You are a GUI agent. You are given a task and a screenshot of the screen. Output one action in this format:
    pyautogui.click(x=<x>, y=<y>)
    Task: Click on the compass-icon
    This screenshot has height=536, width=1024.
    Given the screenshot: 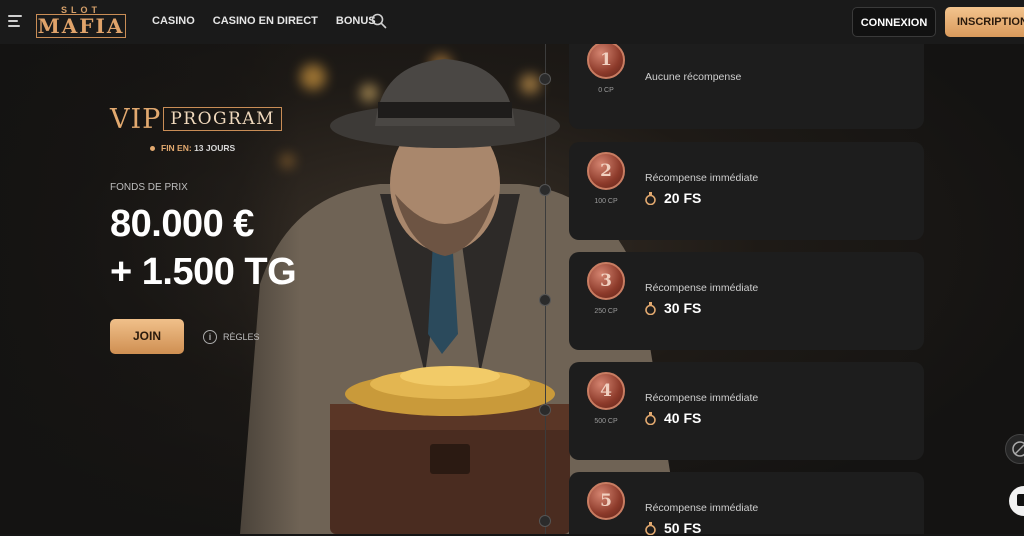 What is the action you would take?
    pyautogui.click(x=1018, y=449)
    